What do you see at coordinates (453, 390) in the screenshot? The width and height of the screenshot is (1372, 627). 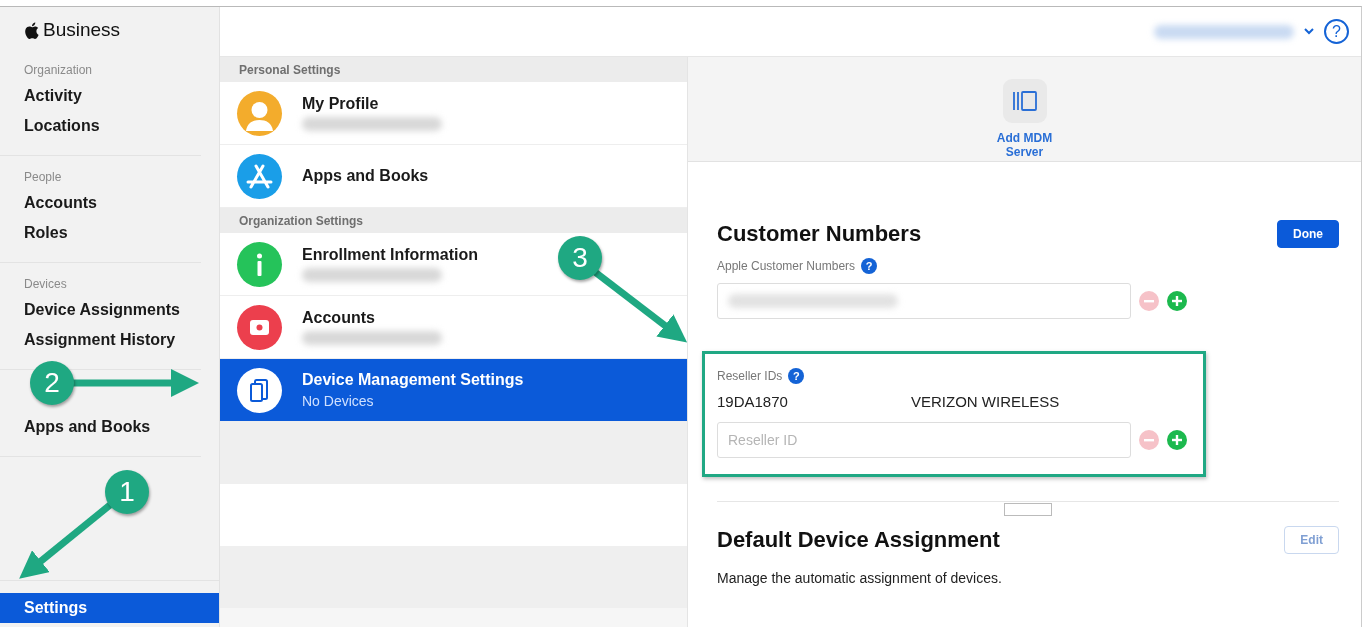 I see `settings-row: Device Management Settings No Devices` at bounding box center [453, 390].